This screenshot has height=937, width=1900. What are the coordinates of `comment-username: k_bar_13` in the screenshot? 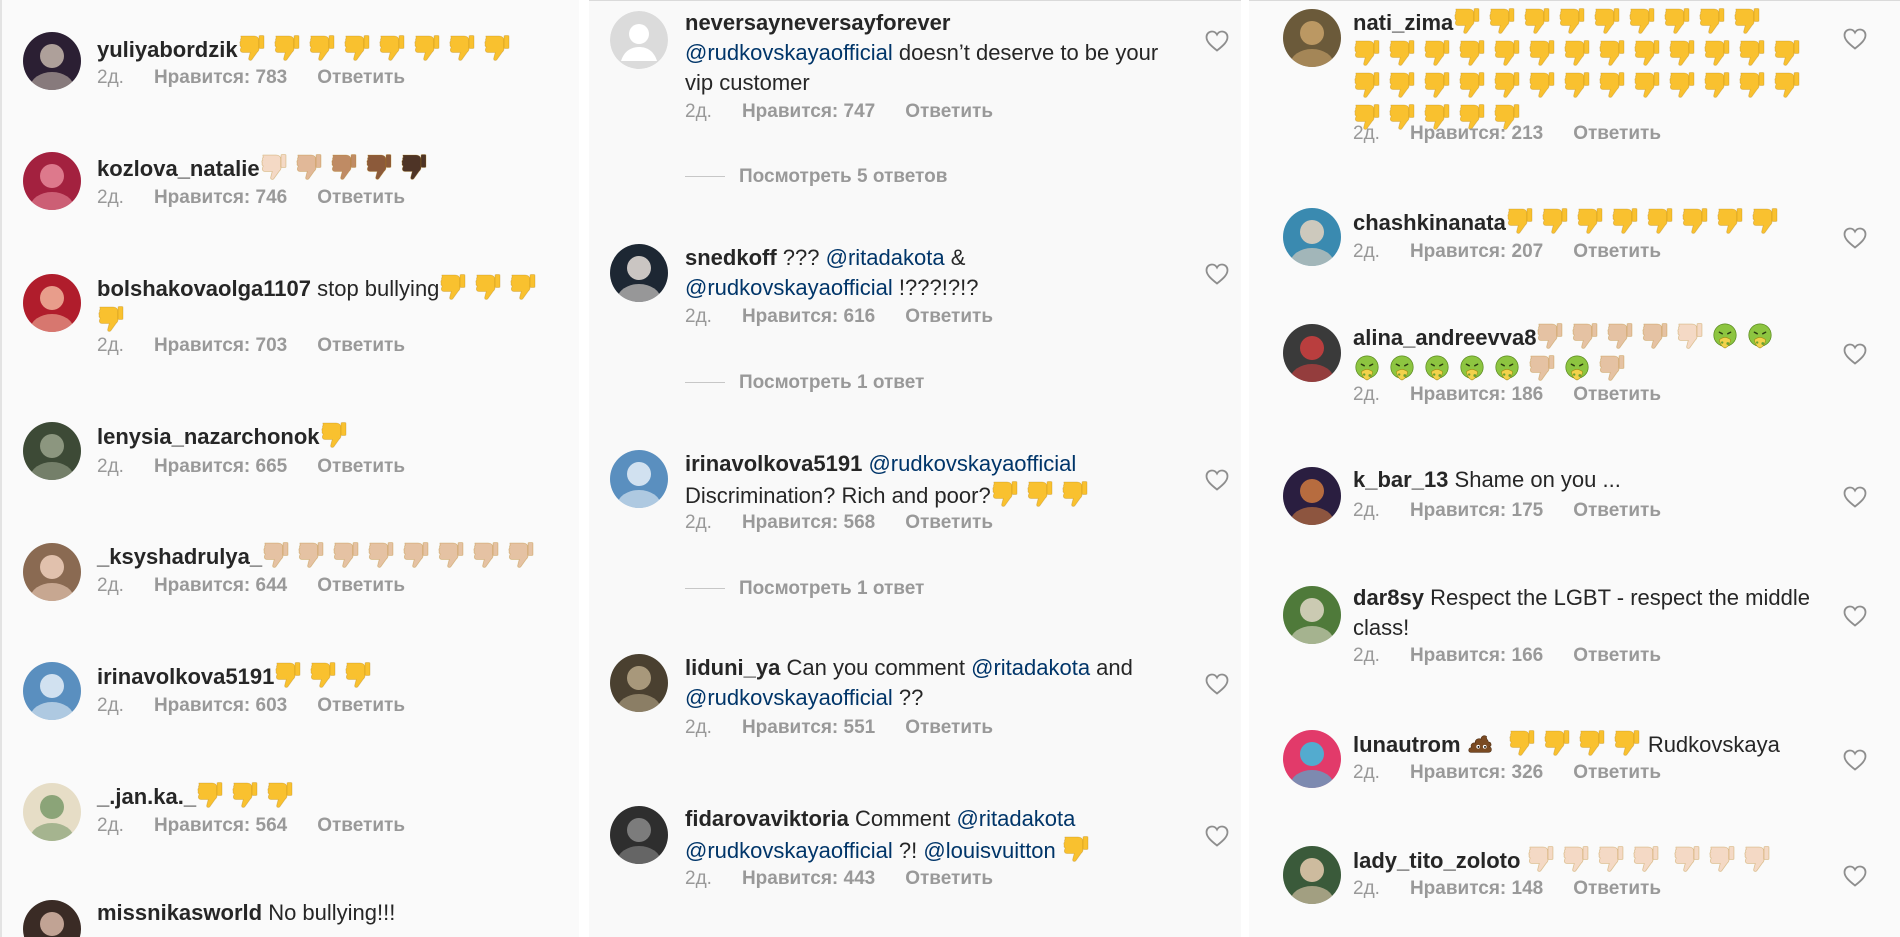 It's located at (1400, 479).